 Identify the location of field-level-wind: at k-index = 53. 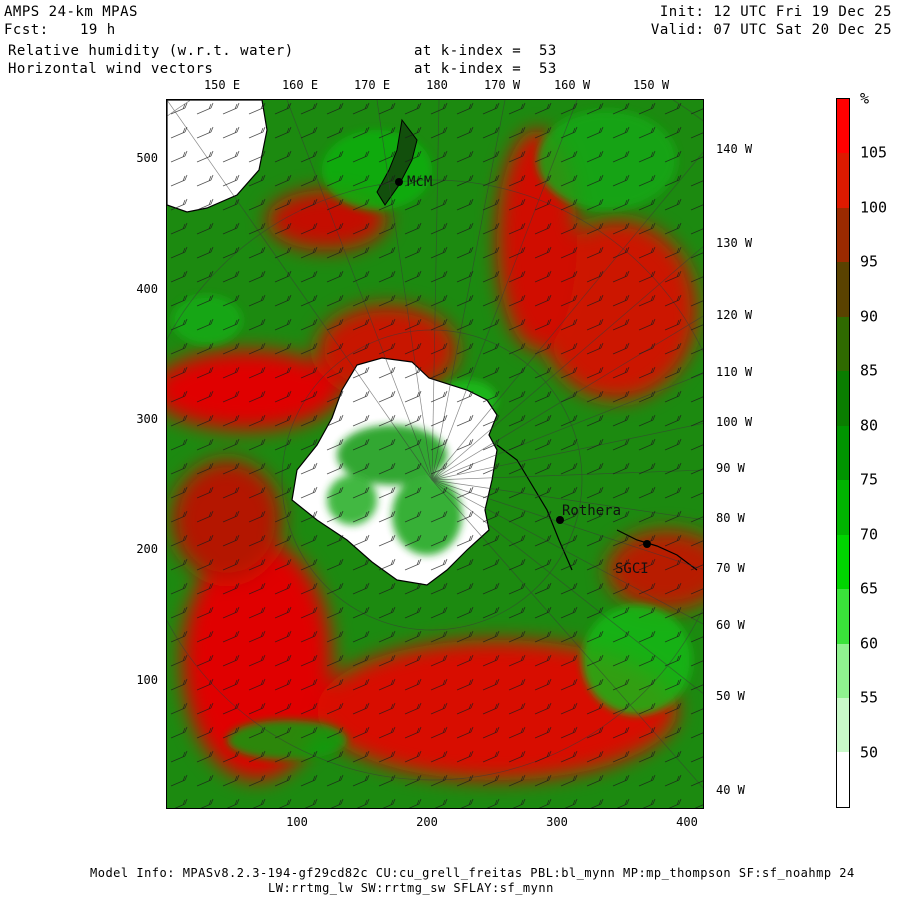
(485, 69).